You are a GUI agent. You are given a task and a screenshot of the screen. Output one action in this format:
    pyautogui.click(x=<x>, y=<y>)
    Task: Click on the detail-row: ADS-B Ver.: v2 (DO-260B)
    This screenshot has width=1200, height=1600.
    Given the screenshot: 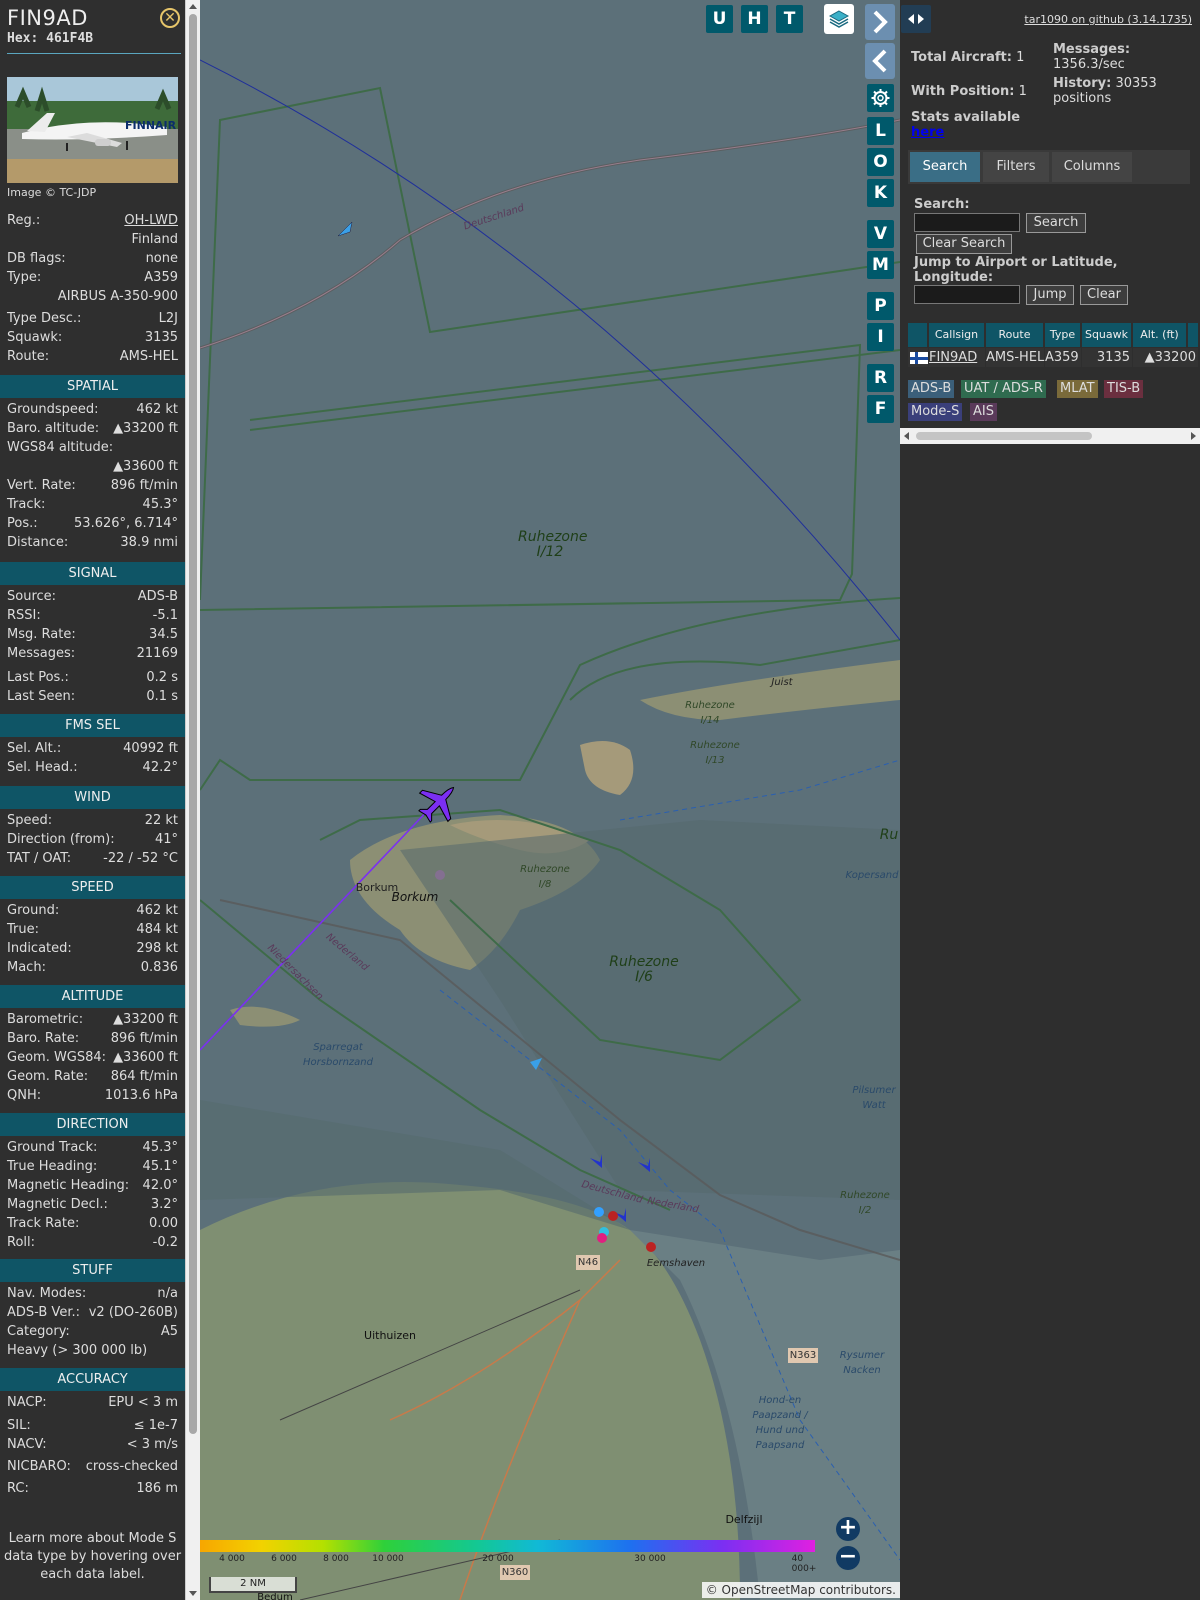 What is the action you would take?
    pyautogui.click(x=92, y=1314)
    